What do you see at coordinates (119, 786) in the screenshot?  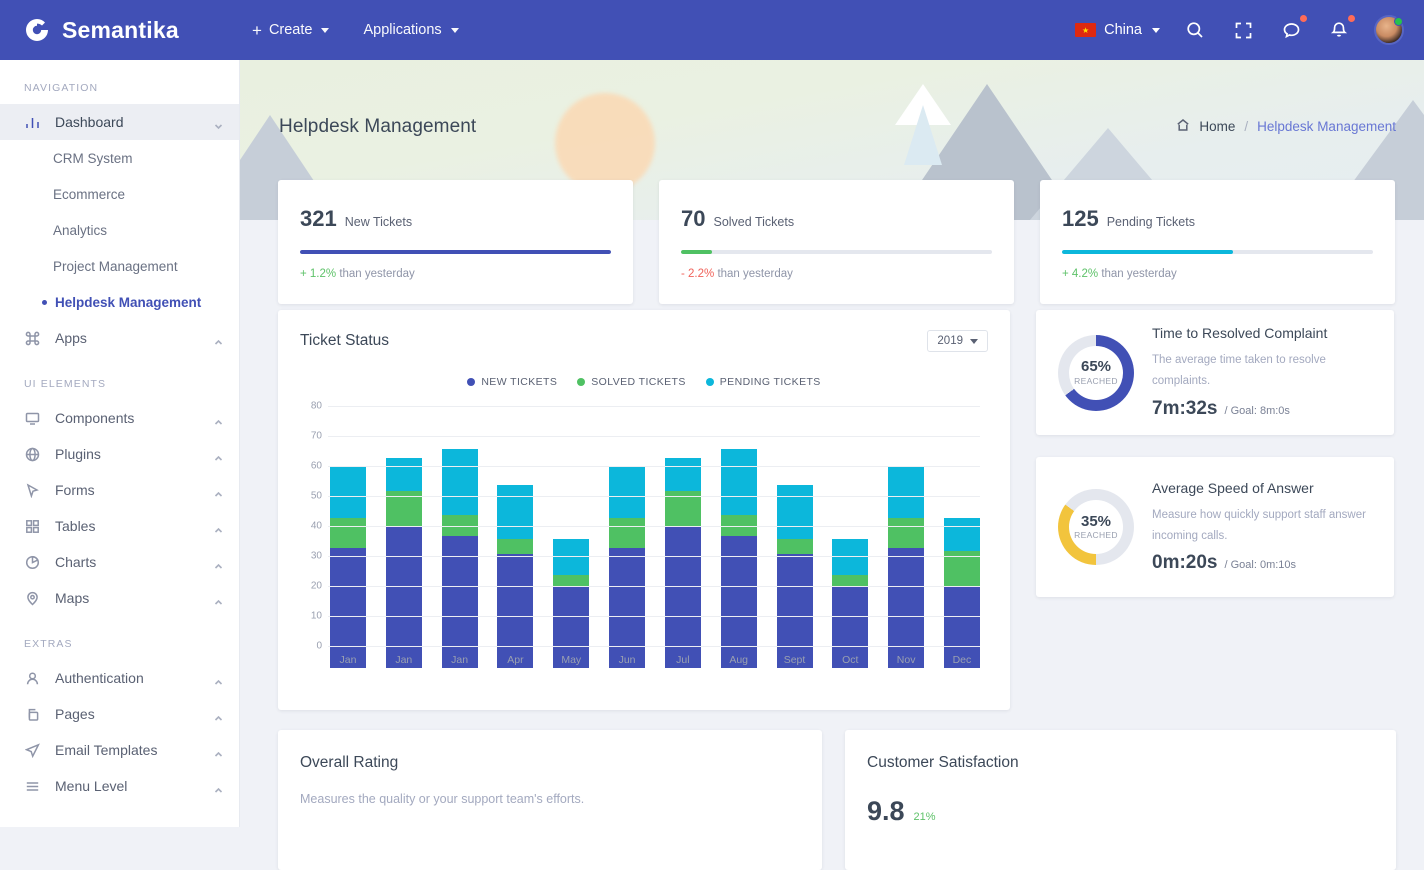 I see `sidebar-item-menu-level: Menu Level` at bounding box center [119, 786].